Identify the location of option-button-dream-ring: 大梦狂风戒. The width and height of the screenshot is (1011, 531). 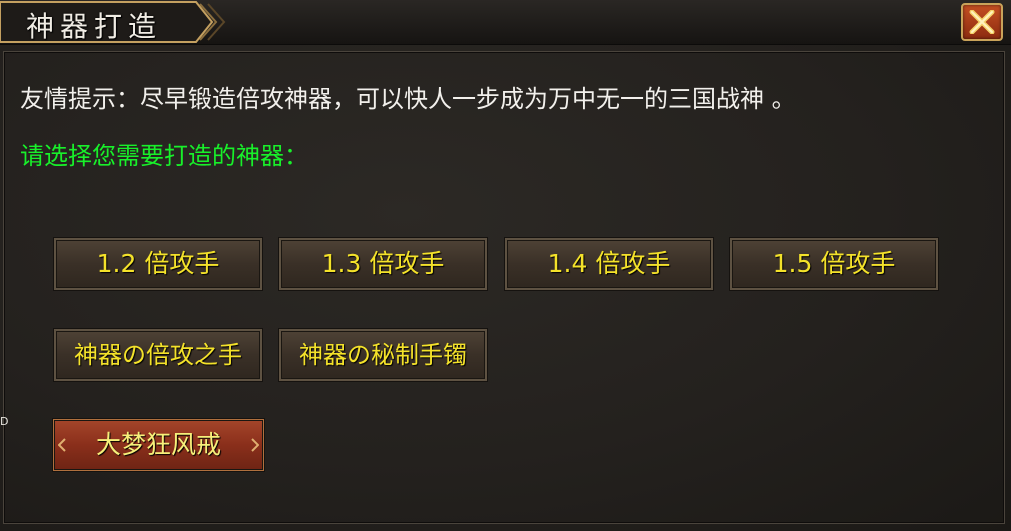
(158, 445).